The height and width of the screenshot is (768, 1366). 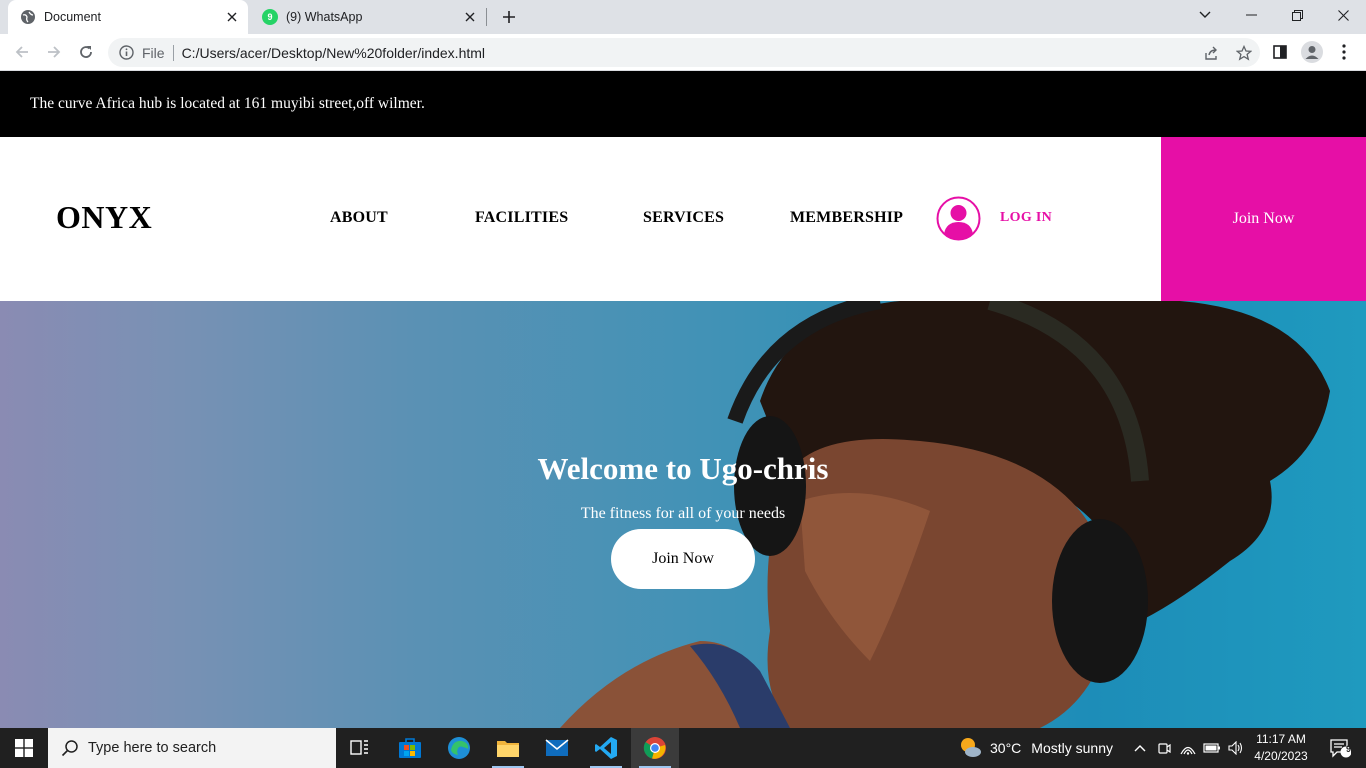 I want to click on system-clock: 11:17 AM 4/20/2023, so click(x=1281, y=748).